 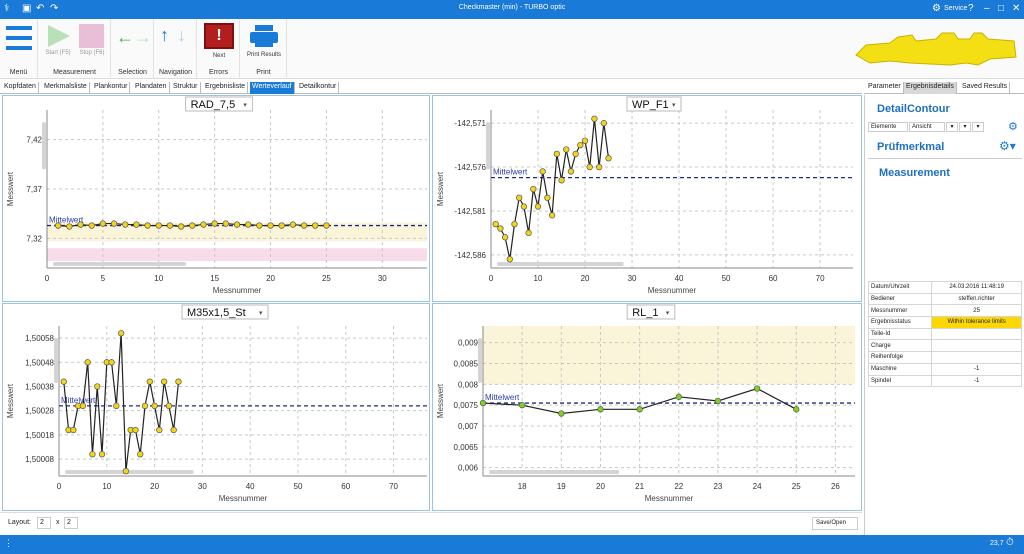 I want to click on close-icon: ✕, so click(x=1016, y=8).